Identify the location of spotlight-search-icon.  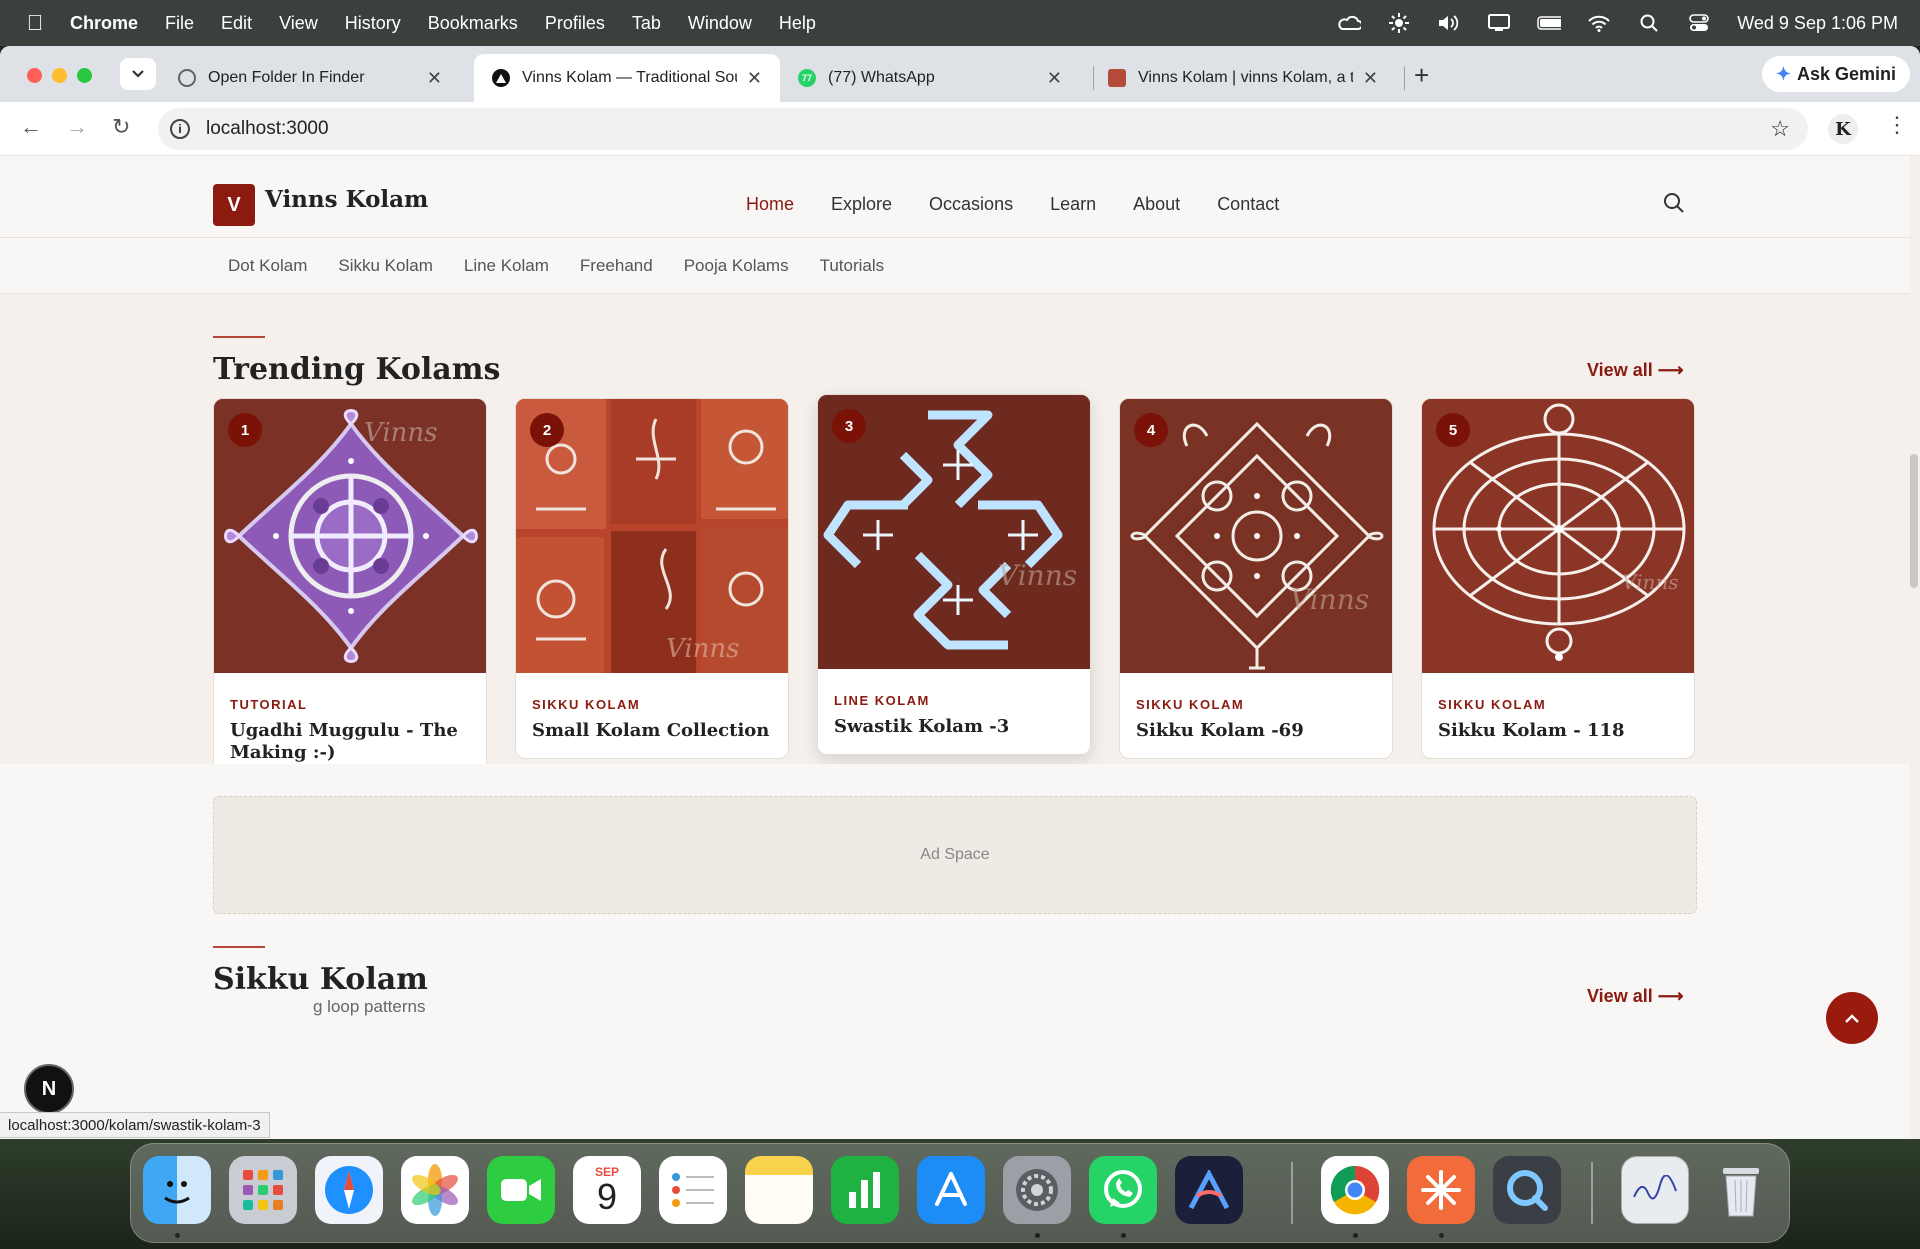
(1649, 23).